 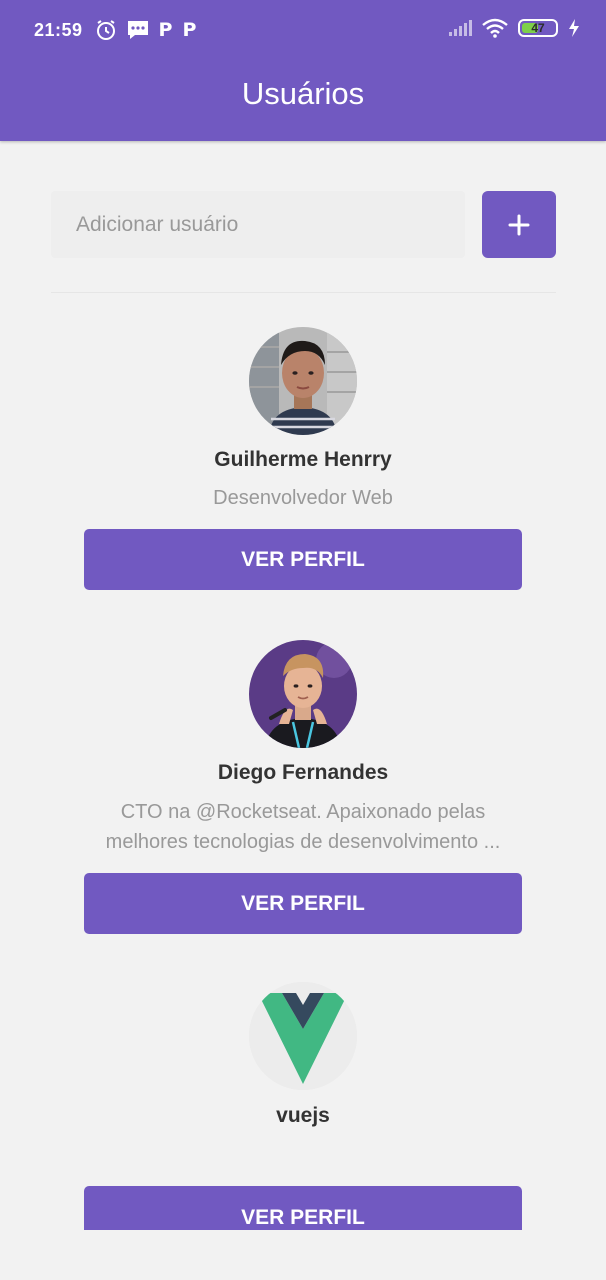 What do you see at coordinates (303, 772) in the screenshot?
I see `user-name: Diego Fernandes` at bounding box center [303, 772].